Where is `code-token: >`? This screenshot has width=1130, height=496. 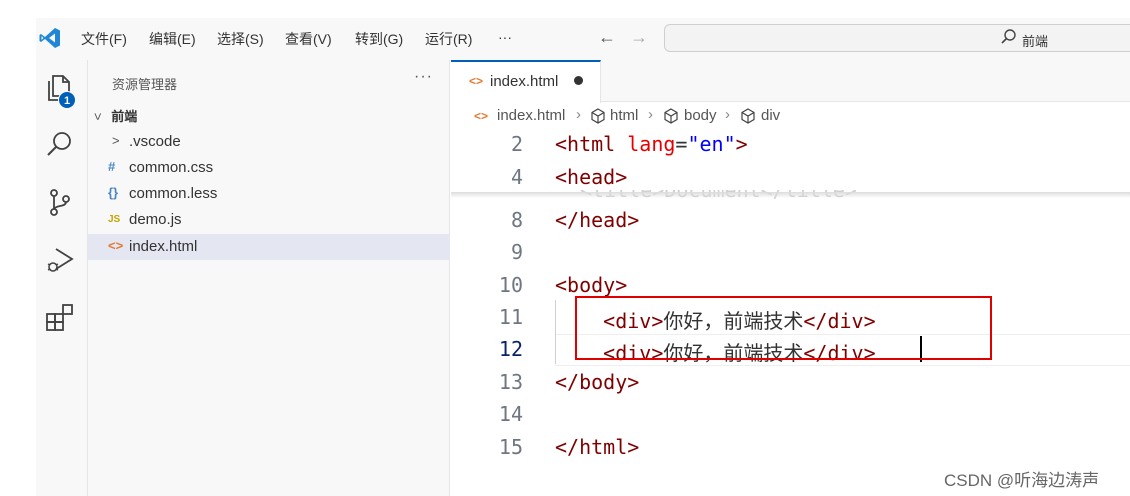 code-token: > is located at coordinates (741, 144).